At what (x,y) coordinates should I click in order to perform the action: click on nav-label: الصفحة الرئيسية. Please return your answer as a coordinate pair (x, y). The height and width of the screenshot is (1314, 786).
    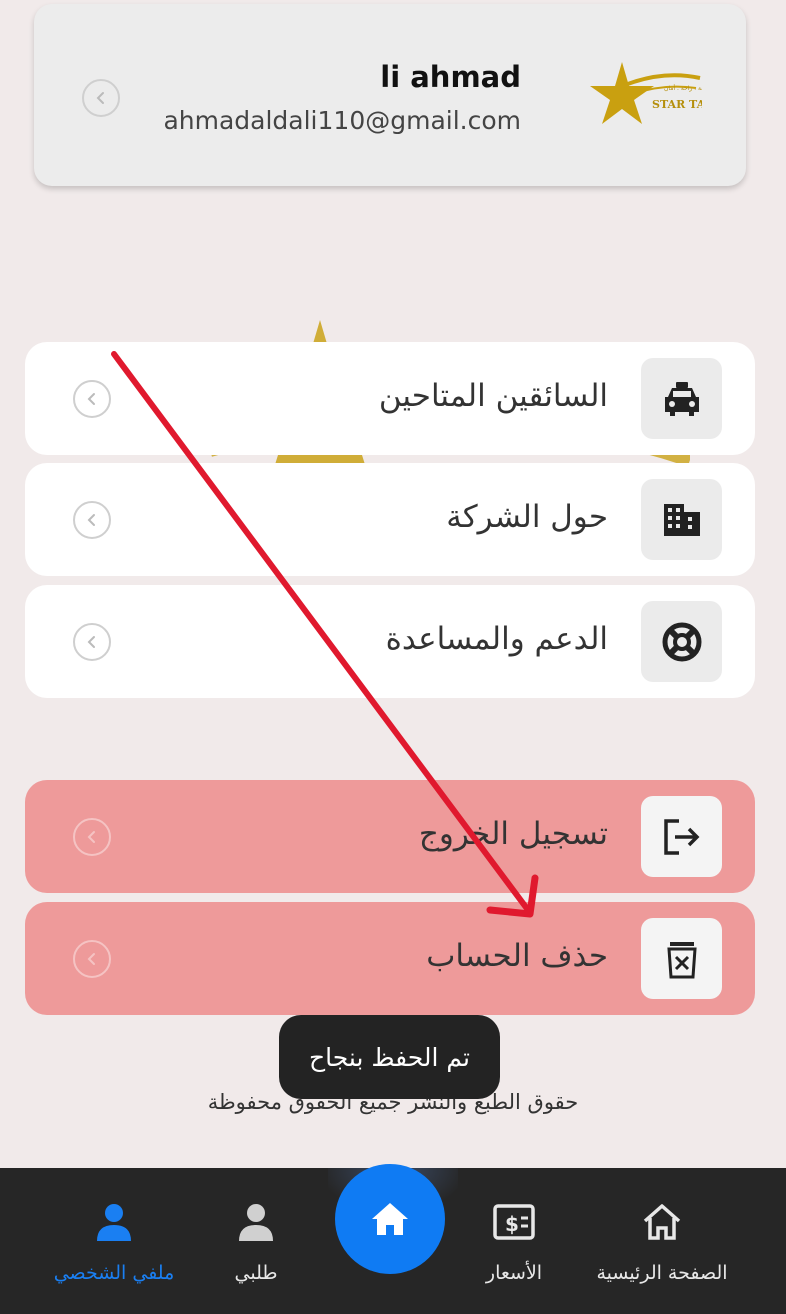
    Looking at the image, I should click on (662, 1273).